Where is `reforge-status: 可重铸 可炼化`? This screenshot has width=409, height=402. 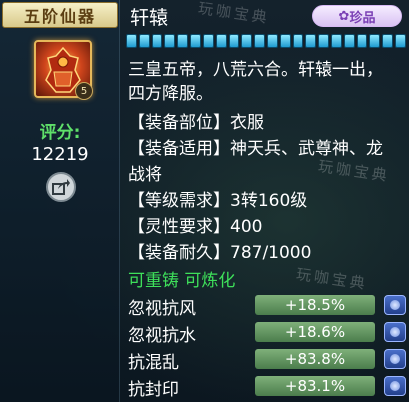 reforge-status: 可重铸 可炼化 is located at coordinates (182, 281).